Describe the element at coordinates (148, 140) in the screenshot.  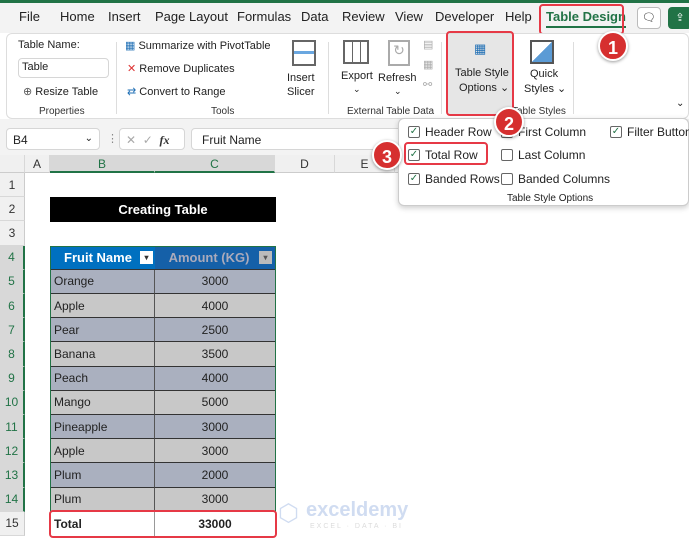
I see `enter-icon: ✓` at that location.